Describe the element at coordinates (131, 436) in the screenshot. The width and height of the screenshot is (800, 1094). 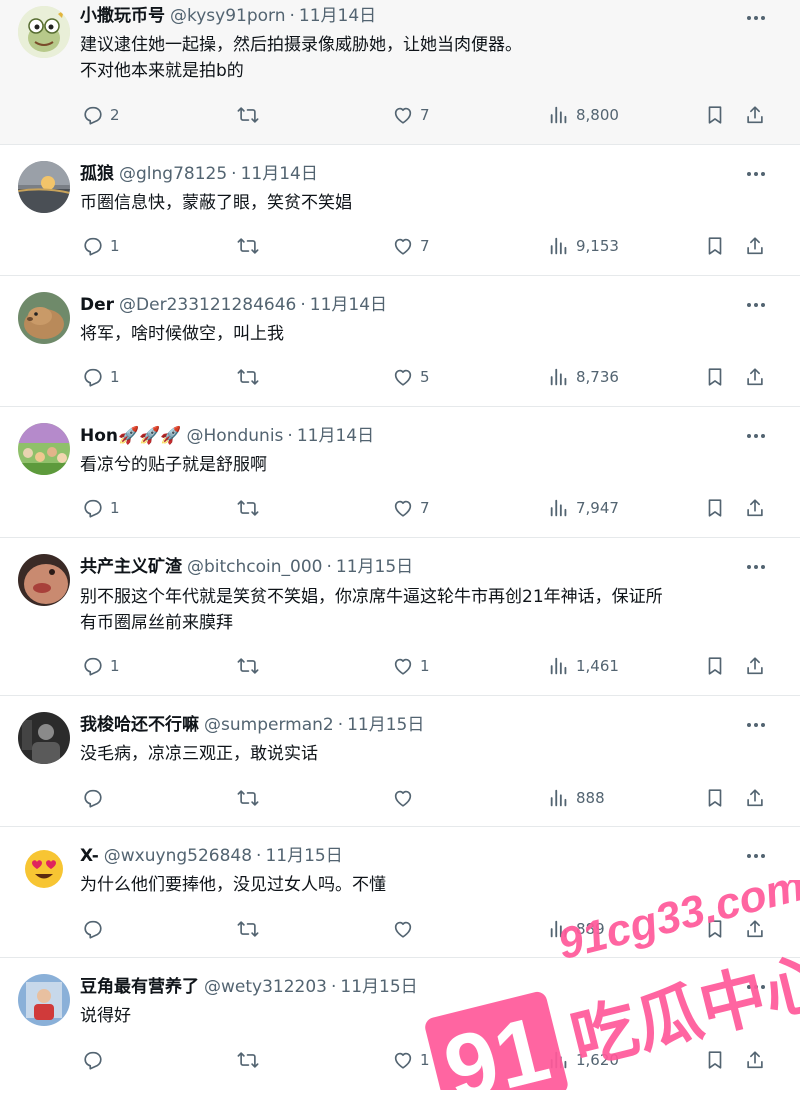
I see `author-name: Hon🚀🚀🚀` at that location.